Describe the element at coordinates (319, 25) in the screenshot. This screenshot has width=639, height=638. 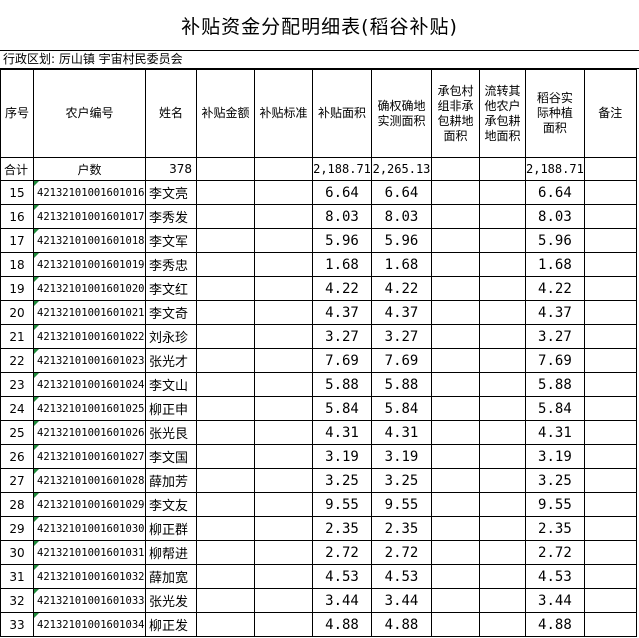
I see `sheet-title: 补贴资金分配明细表(稻谷补贴)` at that location.